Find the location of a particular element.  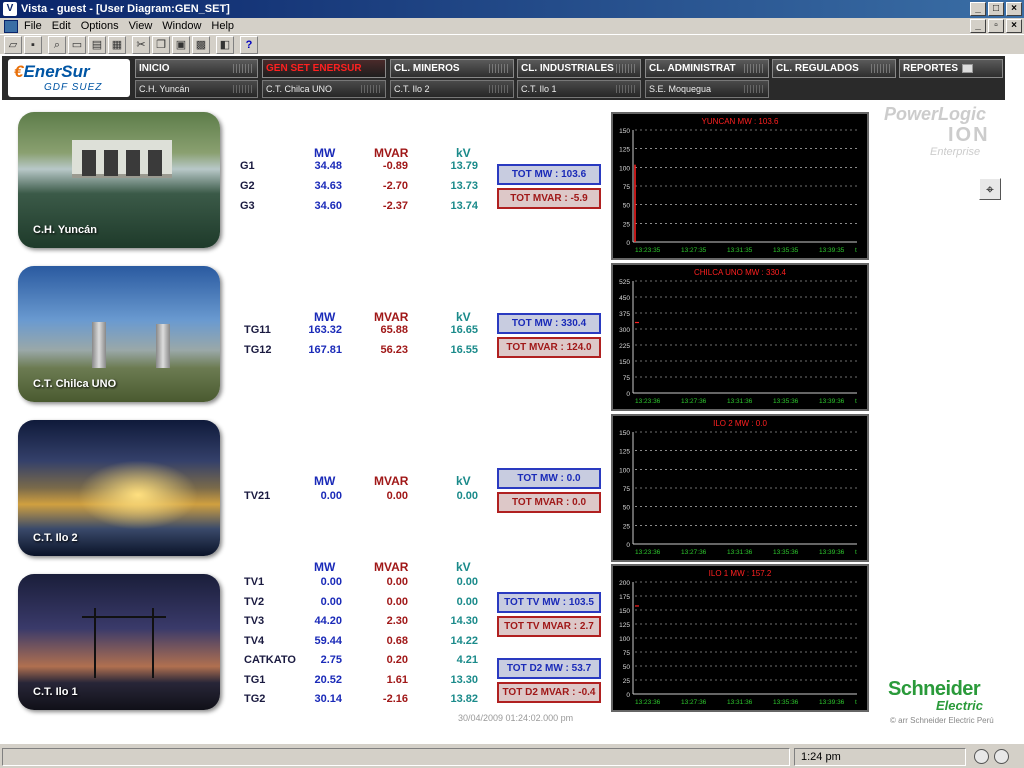

total-mw-box: TOT TV MW : 103.5 is located at coordinates (549, 602).